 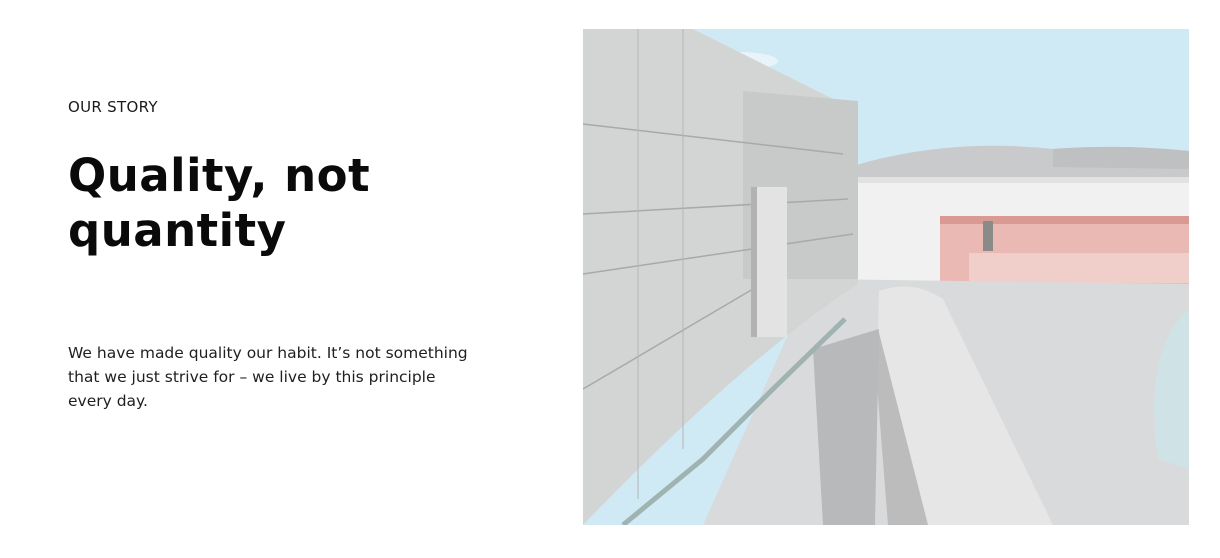 What do you see at coordinates (113, 107) in the screenshot?
I see `section-eyebrow: OUR STORY` at bounding box center [113, 107].